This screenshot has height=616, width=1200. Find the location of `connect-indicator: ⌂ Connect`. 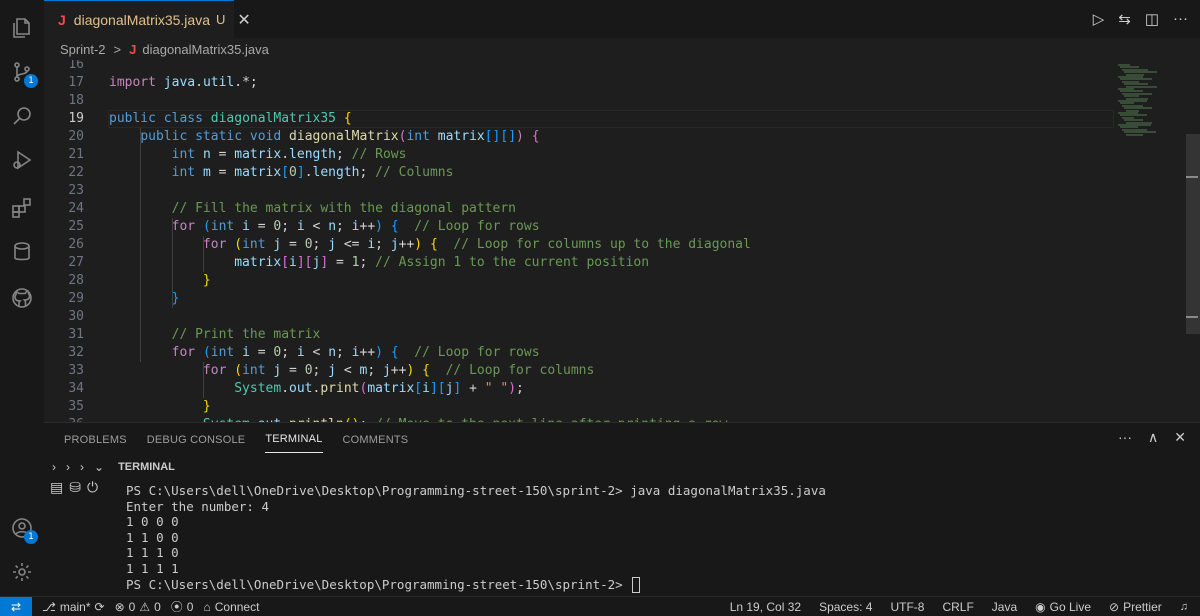

connect-indicator: ⌂ Connect is located at coordinates (231, 607).